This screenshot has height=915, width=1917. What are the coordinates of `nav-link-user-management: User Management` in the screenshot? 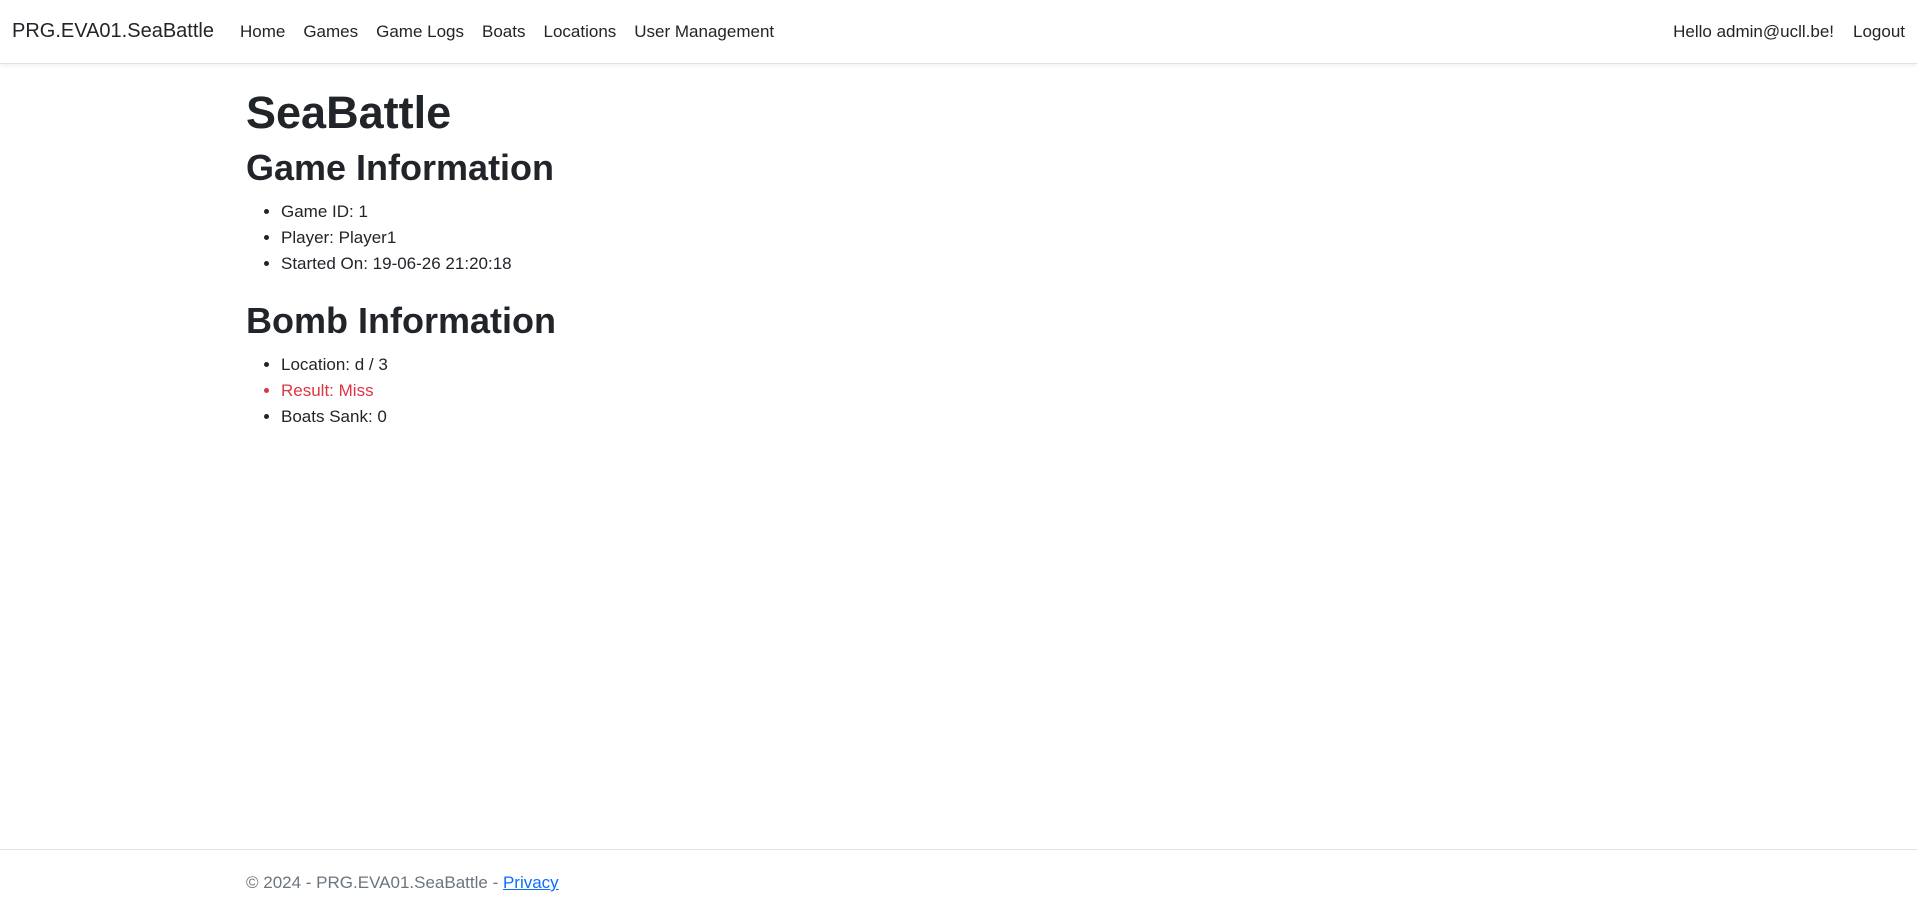 It's located at (704, 32).